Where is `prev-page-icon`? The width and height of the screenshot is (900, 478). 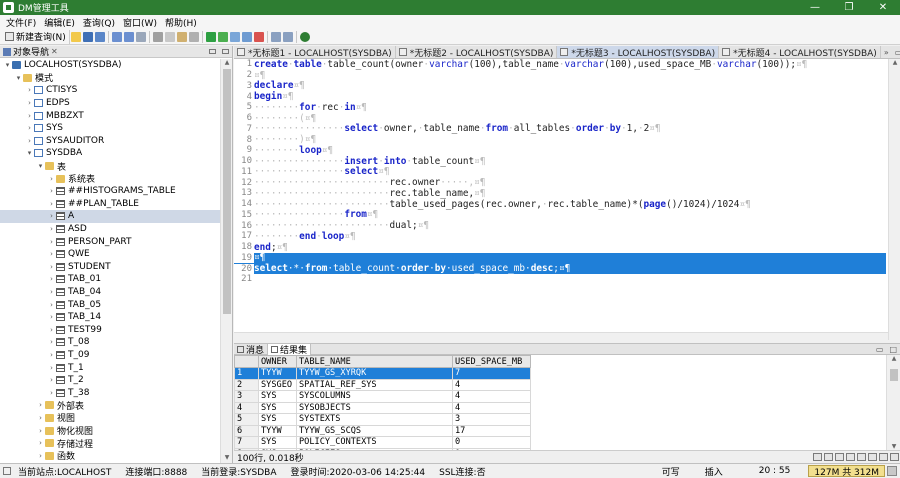 prev-page-icon is located at coordinates (828, 457).